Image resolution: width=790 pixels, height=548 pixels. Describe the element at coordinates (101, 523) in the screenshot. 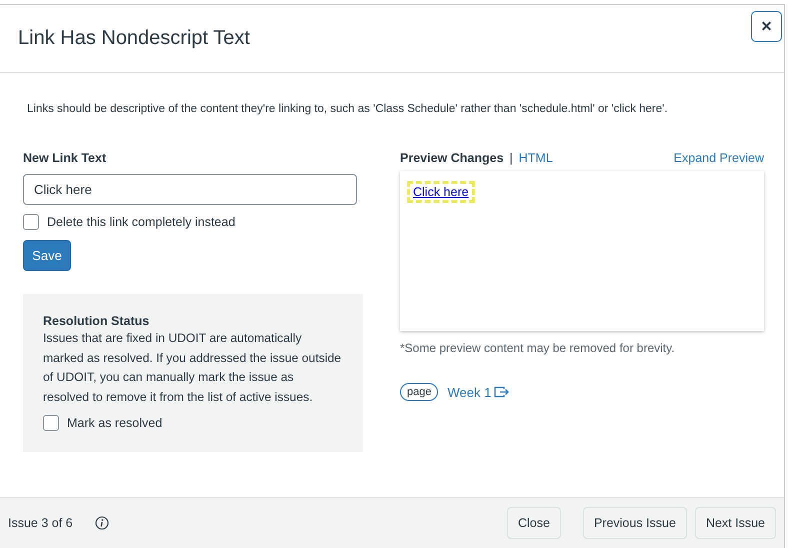

I see `info-icon` at that location.